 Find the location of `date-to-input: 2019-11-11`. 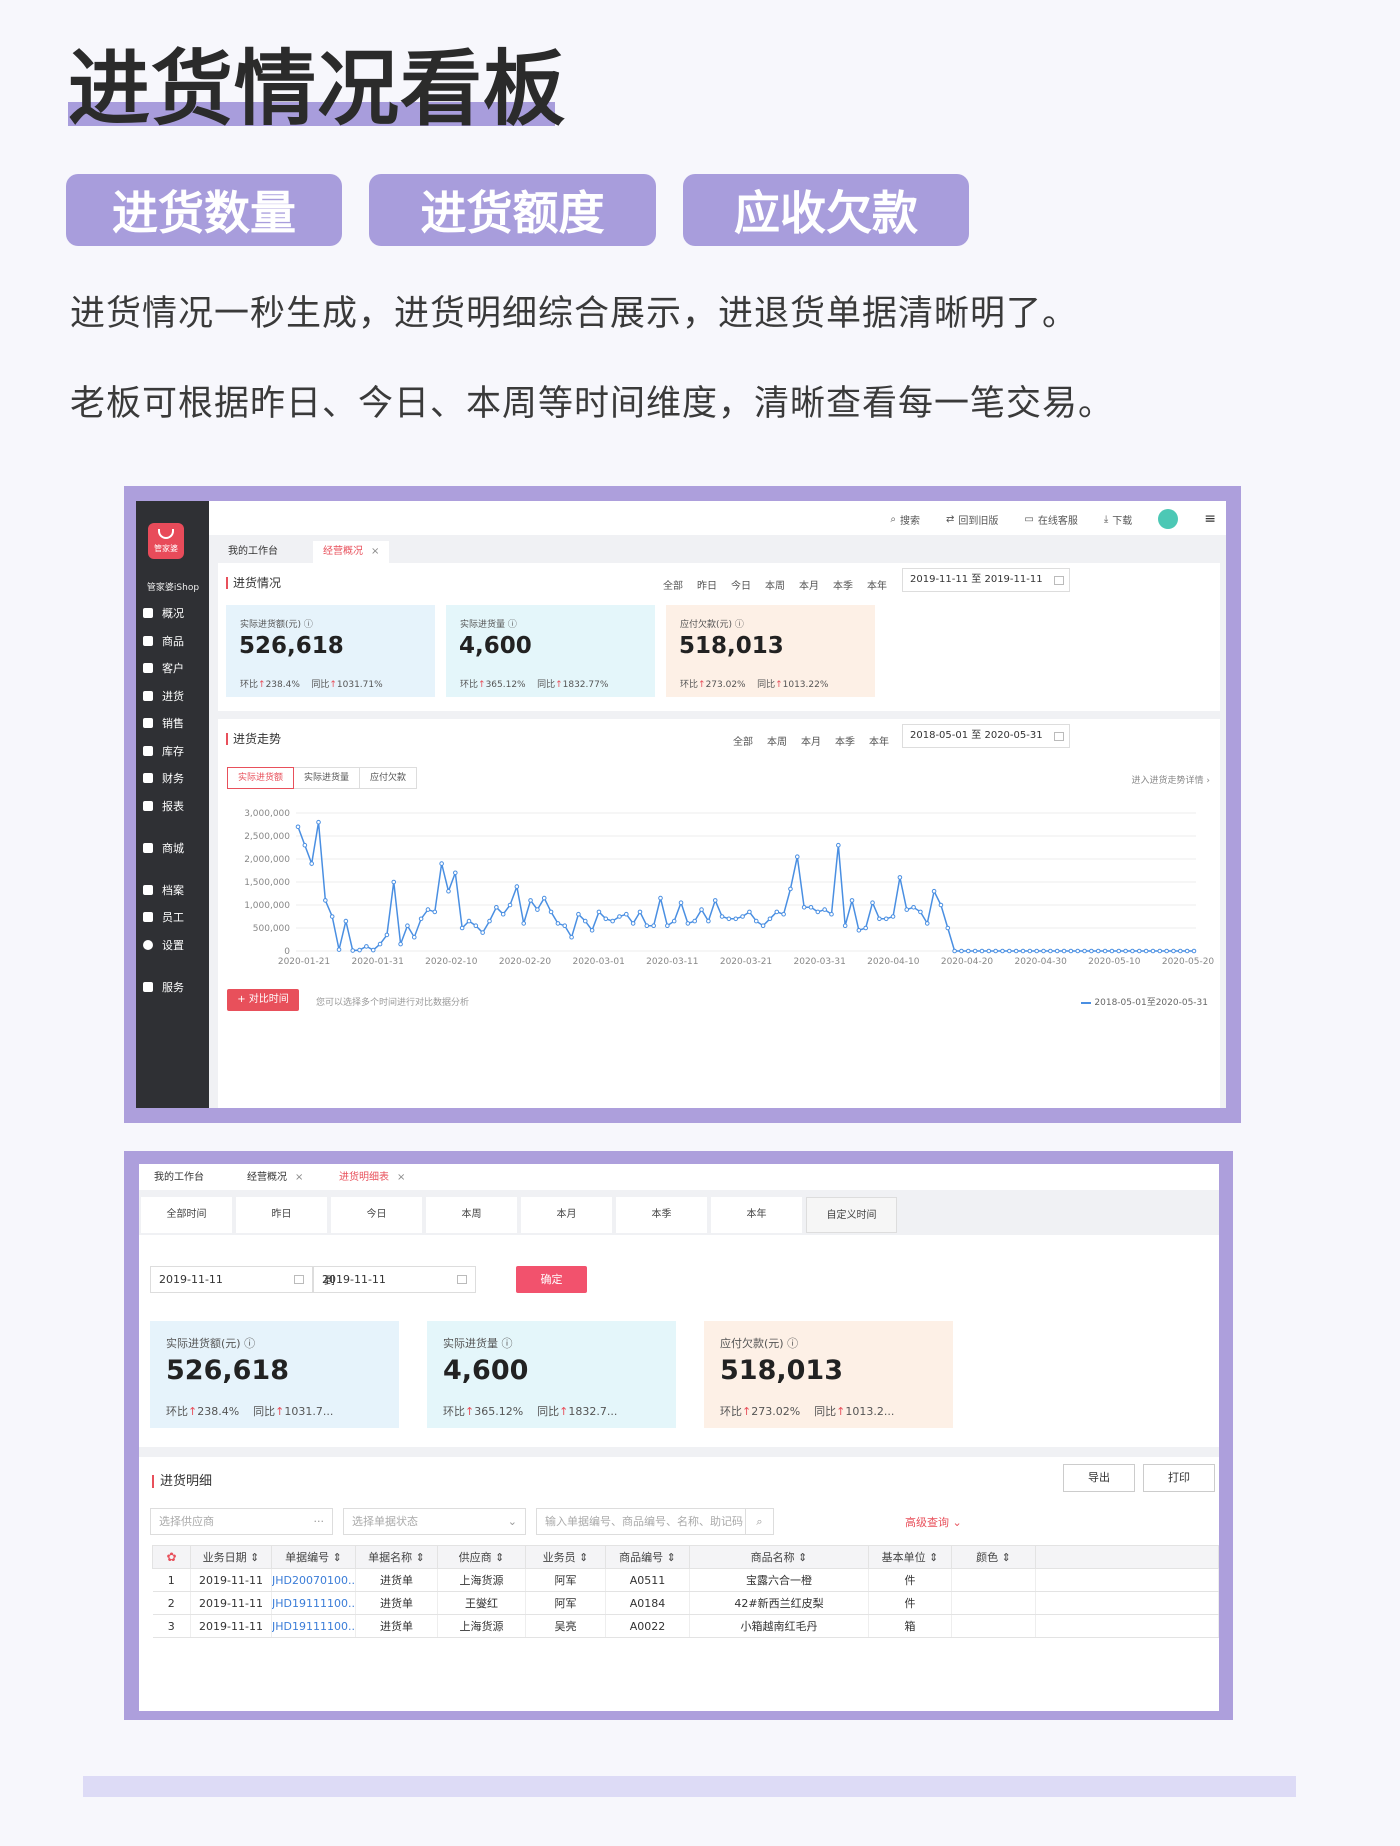

date-to-input: 2019-11-11 is located at coordinates (394, 1279).